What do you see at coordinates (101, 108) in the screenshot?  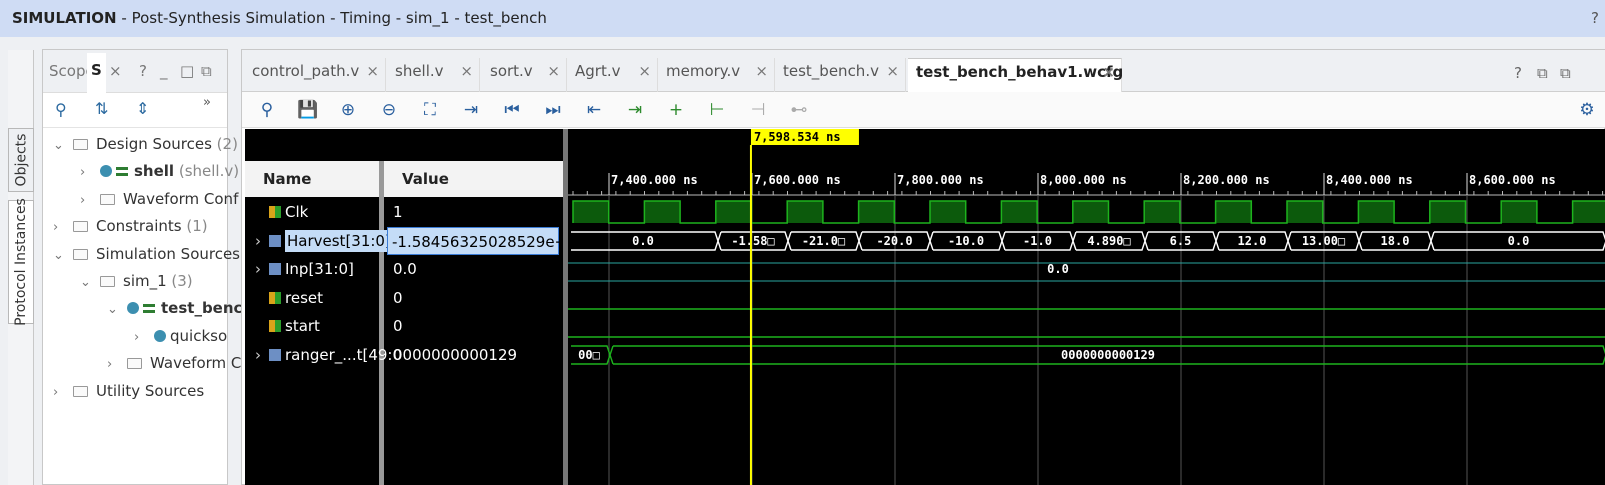 I see `collapse-all-icon: ⇅` at bounding box center [101, 108].